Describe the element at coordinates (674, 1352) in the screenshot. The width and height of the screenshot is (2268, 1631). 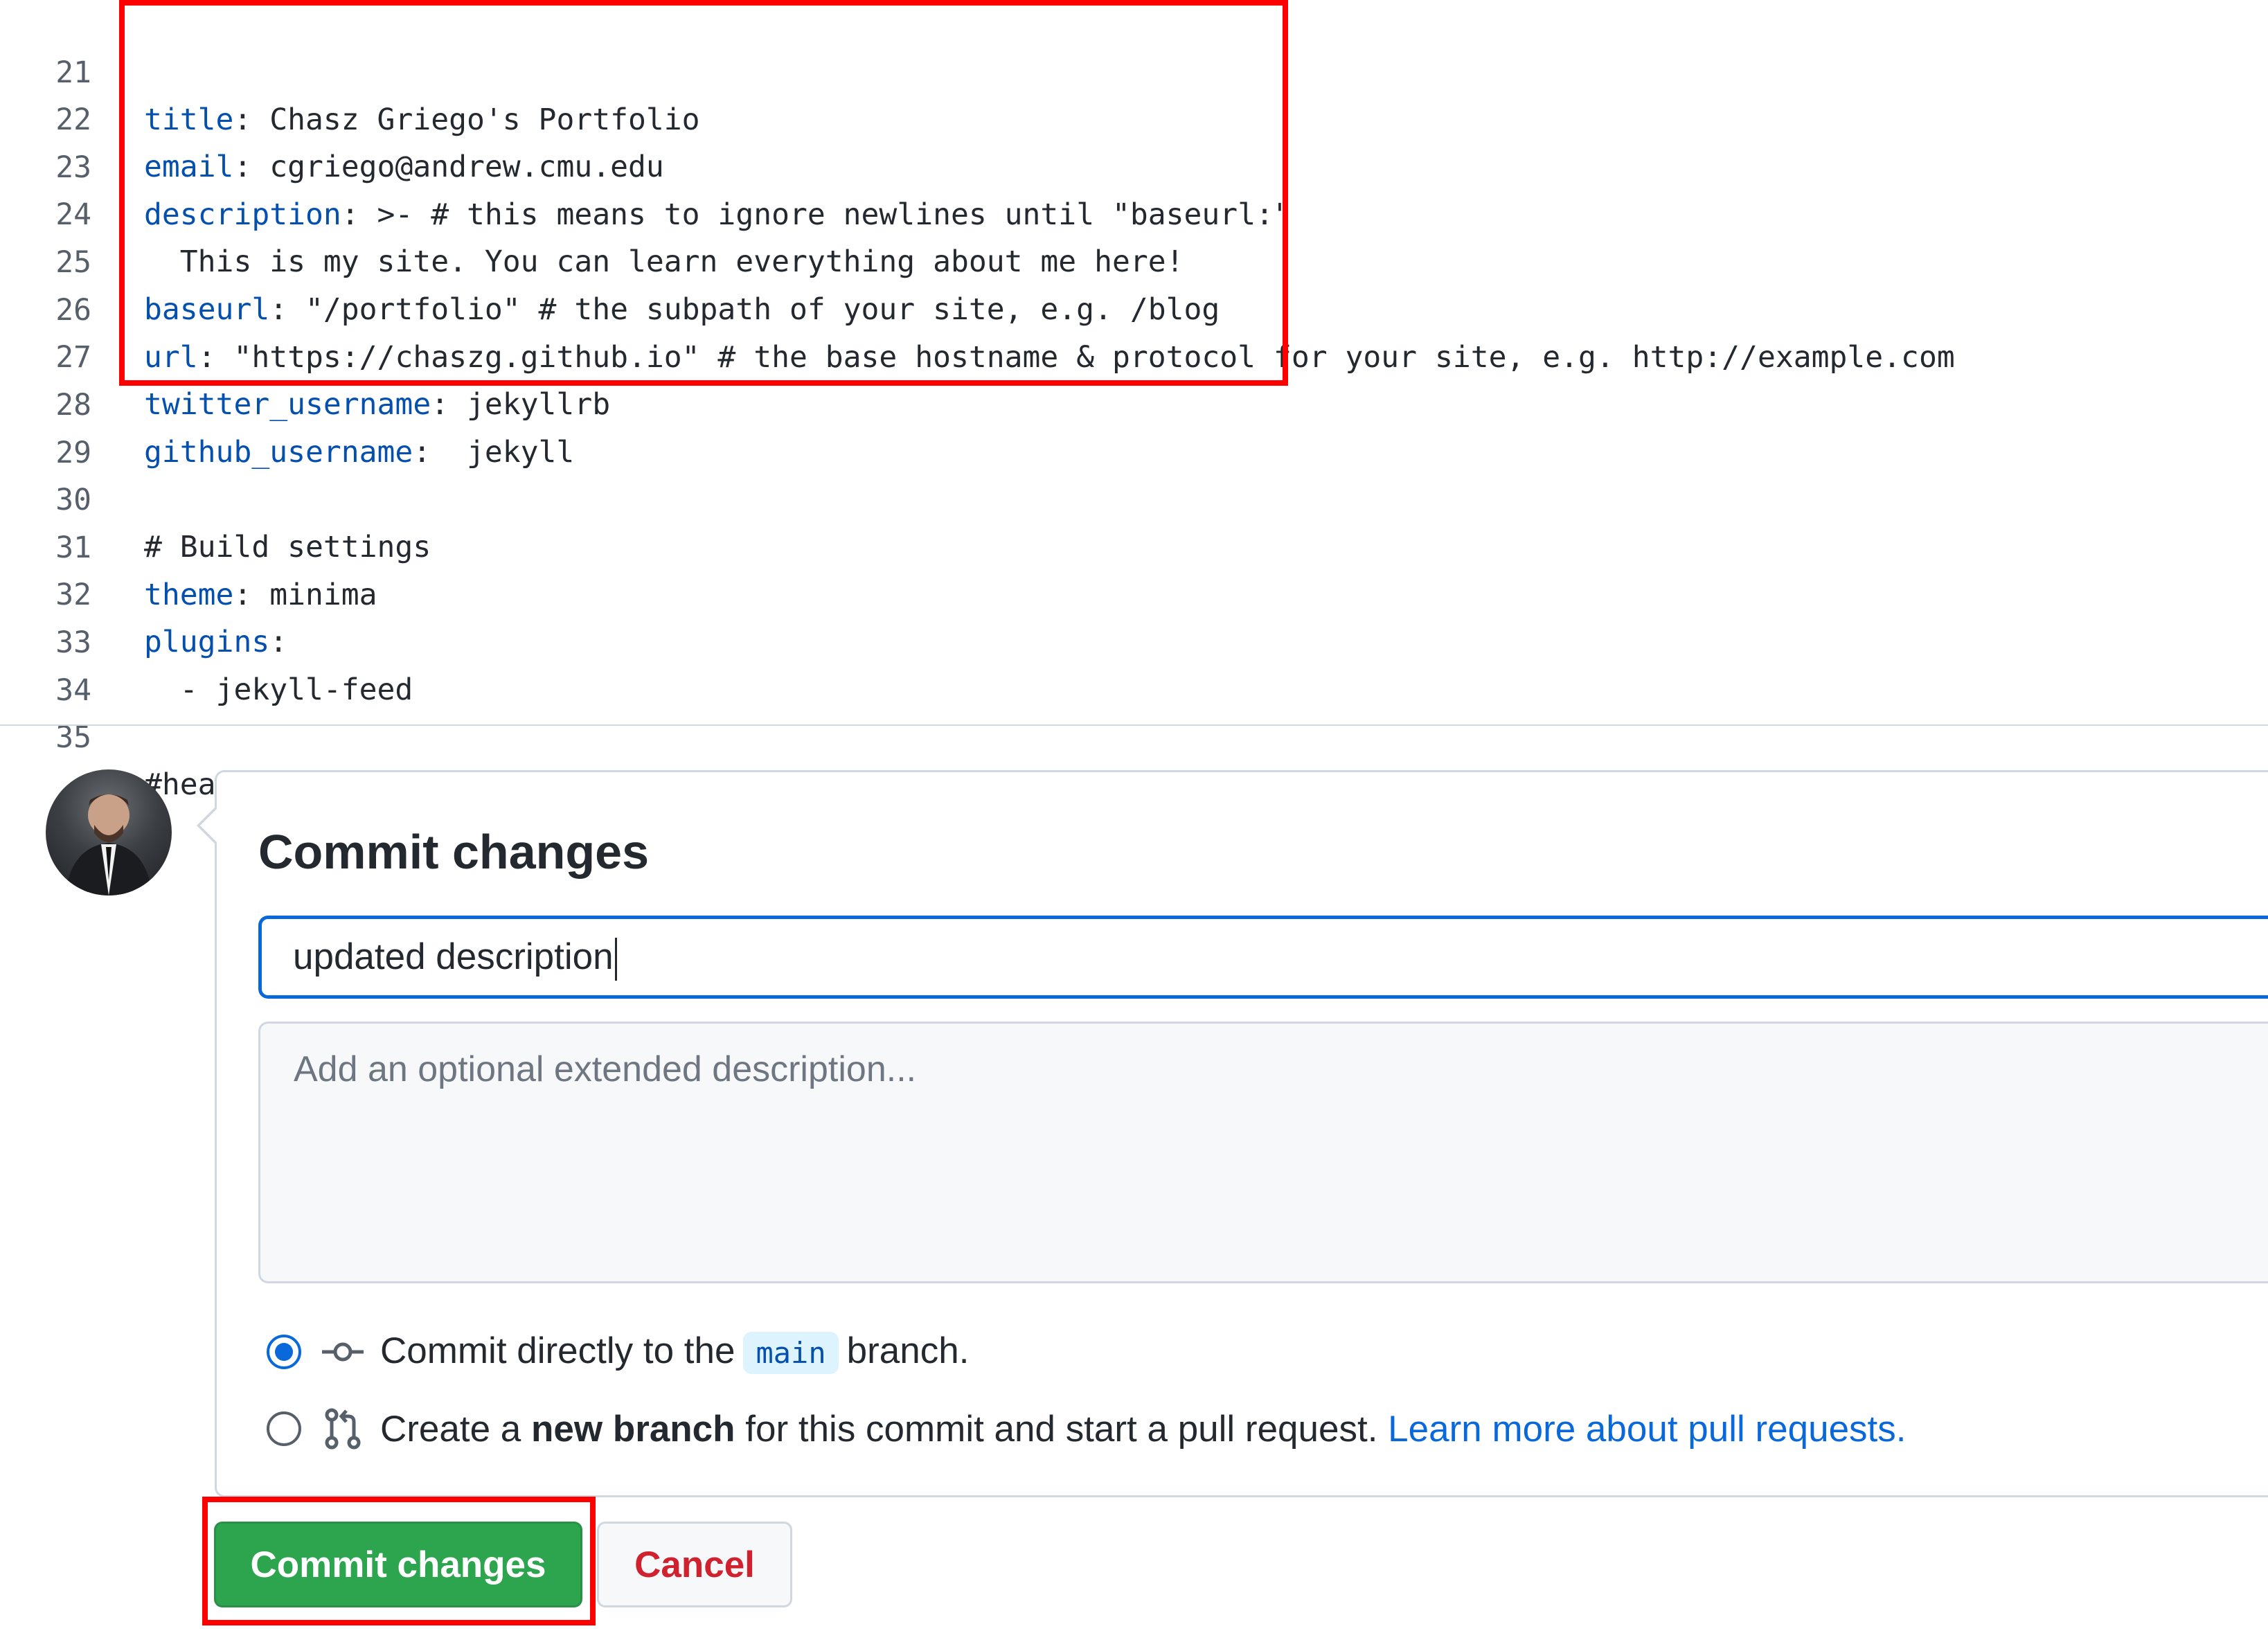
I see `commit-direct-label: Commit directly to the main branch.` at that location.